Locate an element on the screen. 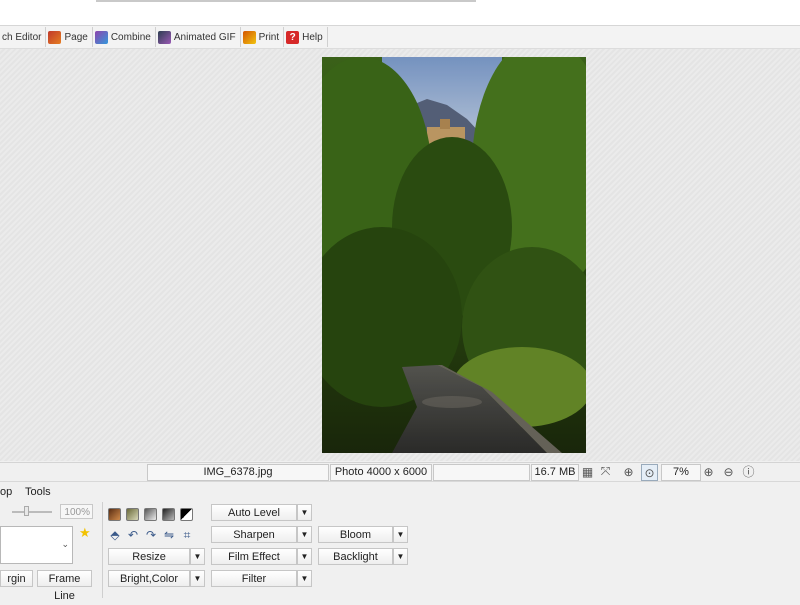 Image resolution: width=800 pixels, height=605 pixels. toolbar-animated-gif: Animated GIF is located at coordinates (198, 37).